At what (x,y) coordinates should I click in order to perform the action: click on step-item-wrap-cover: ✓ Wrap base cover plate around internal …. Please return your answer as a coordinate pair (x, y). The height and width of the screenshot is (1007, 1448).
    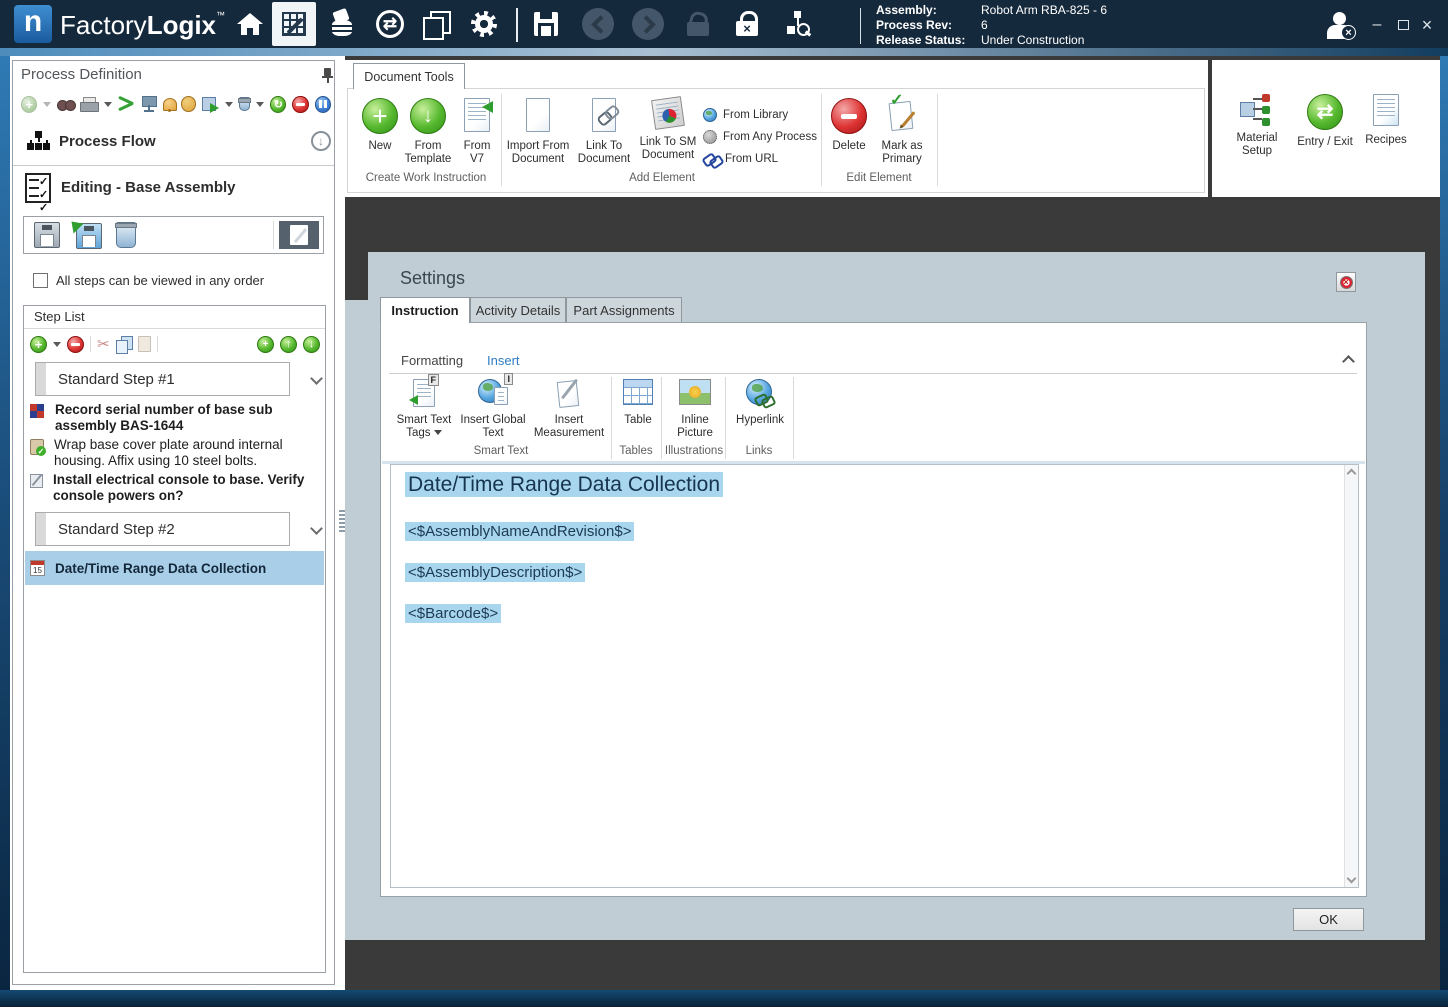
    Looking at the image, I should click on (175, 453).